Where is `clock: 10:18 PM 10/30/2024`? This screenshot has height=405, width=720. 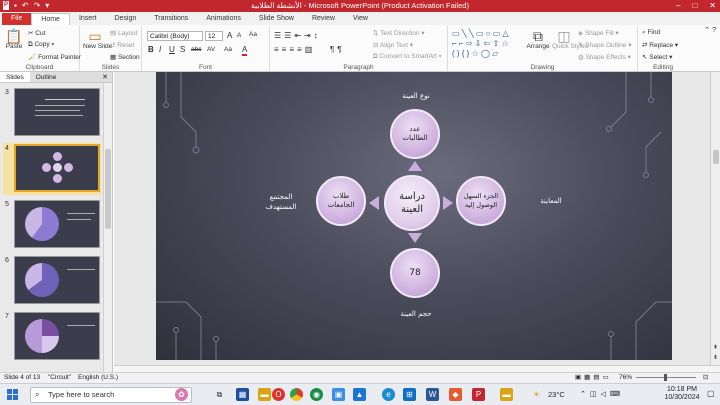 clock: 10:18 PM 10/30/2024 is located at coordinates (682, 394).